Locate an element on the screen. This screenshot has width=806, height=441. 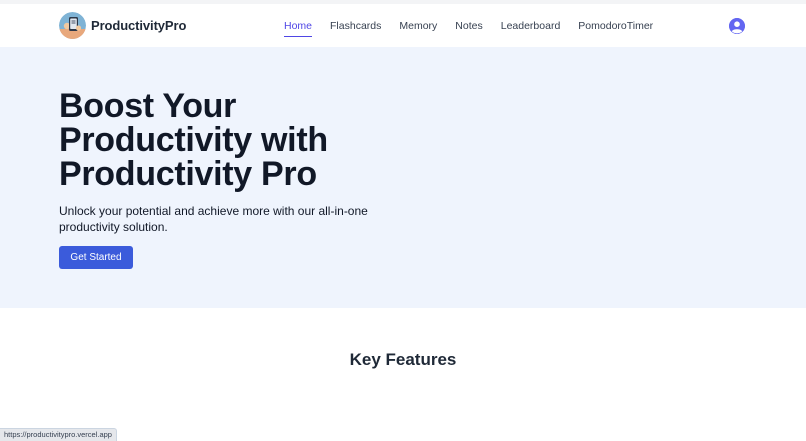
nav-link-pomodoro-timer: PomodoroTimer is located at coordinates (615, 26).